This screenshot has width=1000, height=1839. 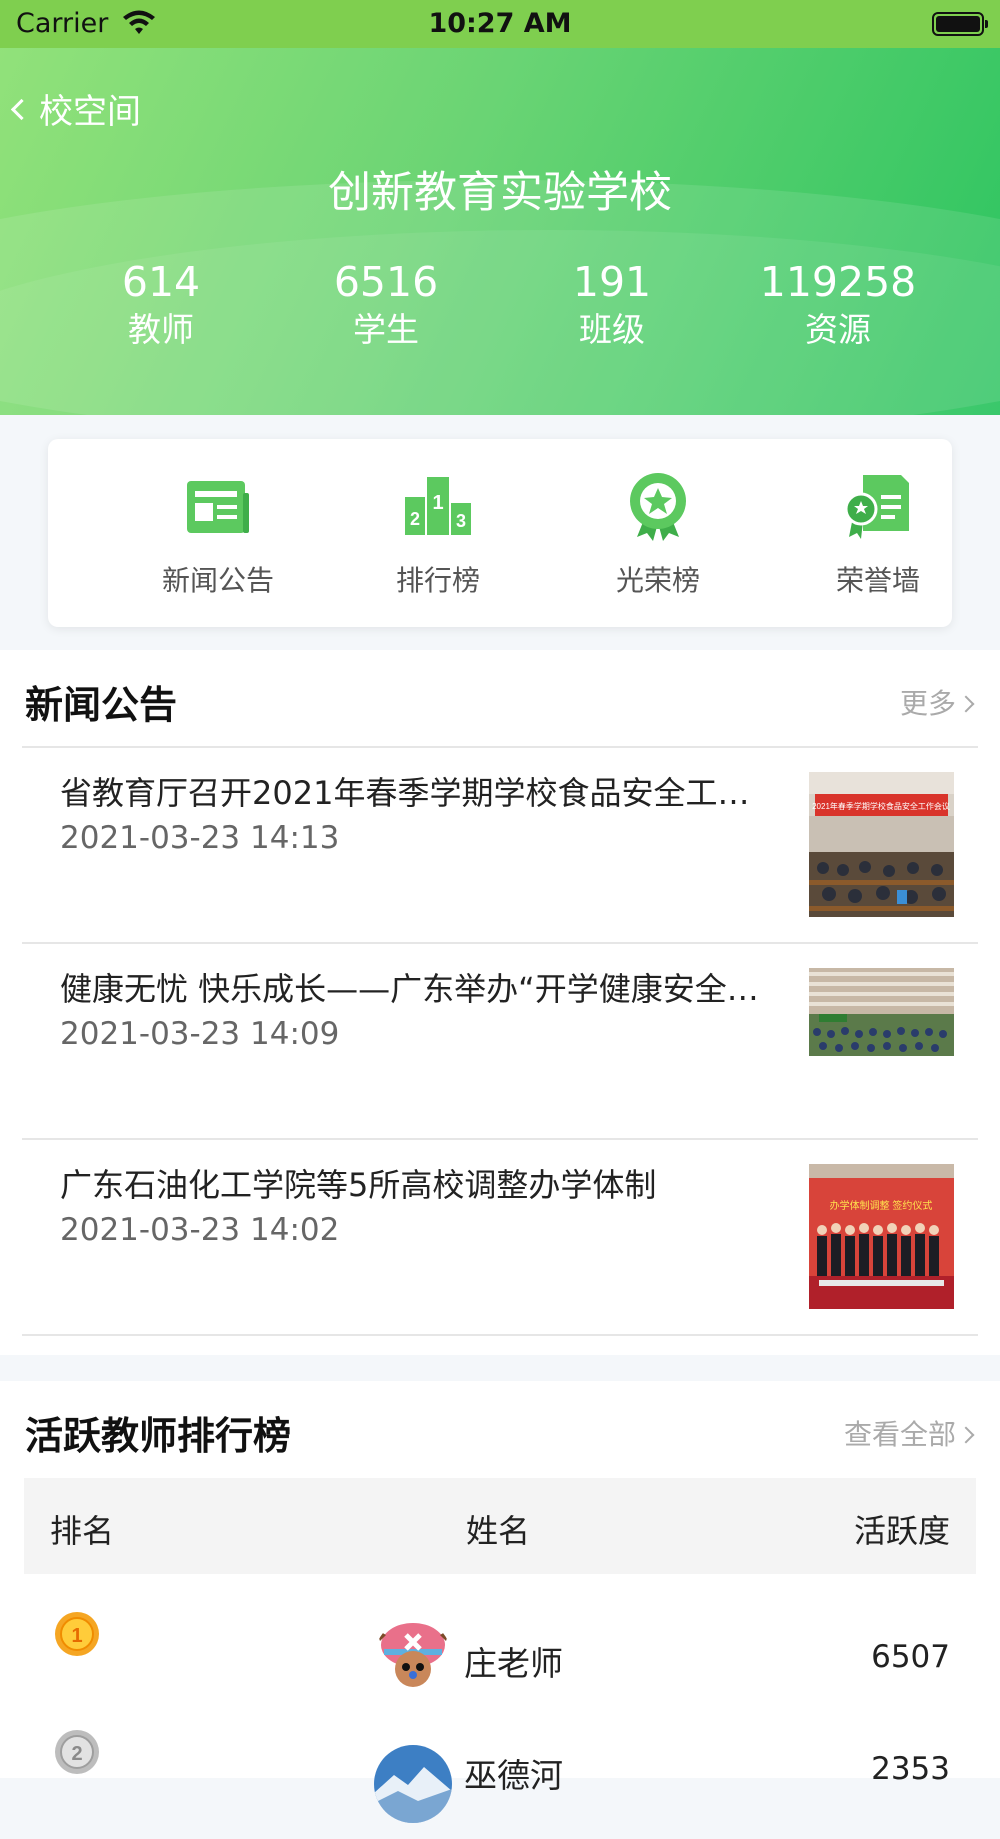 I want to click on certificate-icon, so click(x=878, y=506).